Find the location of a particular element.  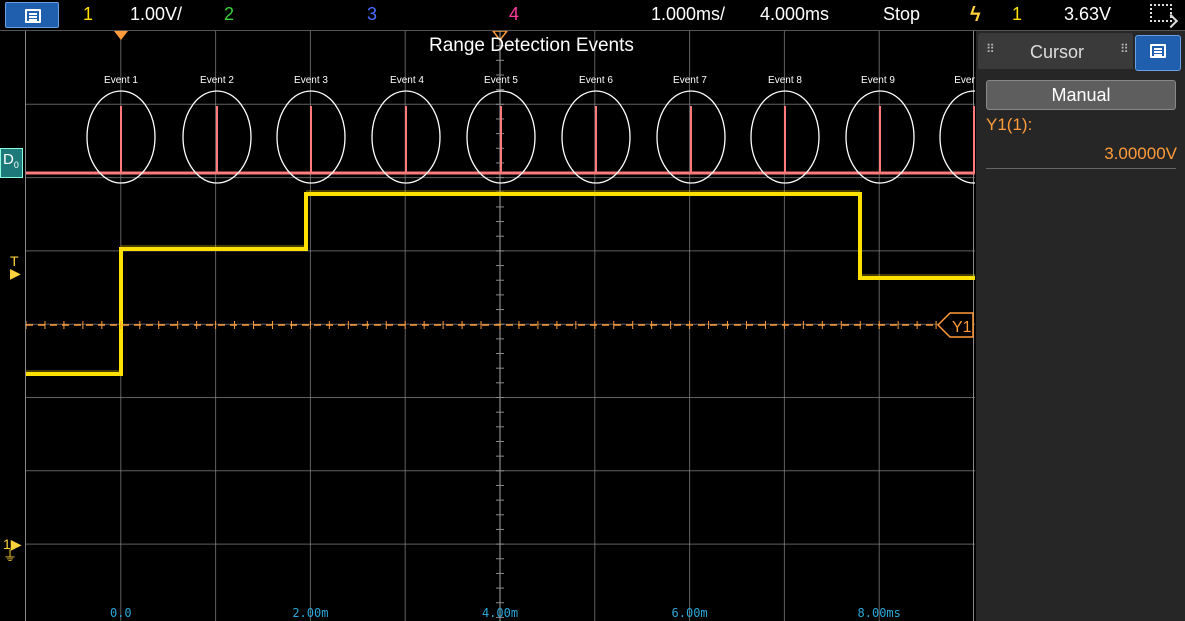

display-title: Range Detection Events is located at coordinates (531, 45).